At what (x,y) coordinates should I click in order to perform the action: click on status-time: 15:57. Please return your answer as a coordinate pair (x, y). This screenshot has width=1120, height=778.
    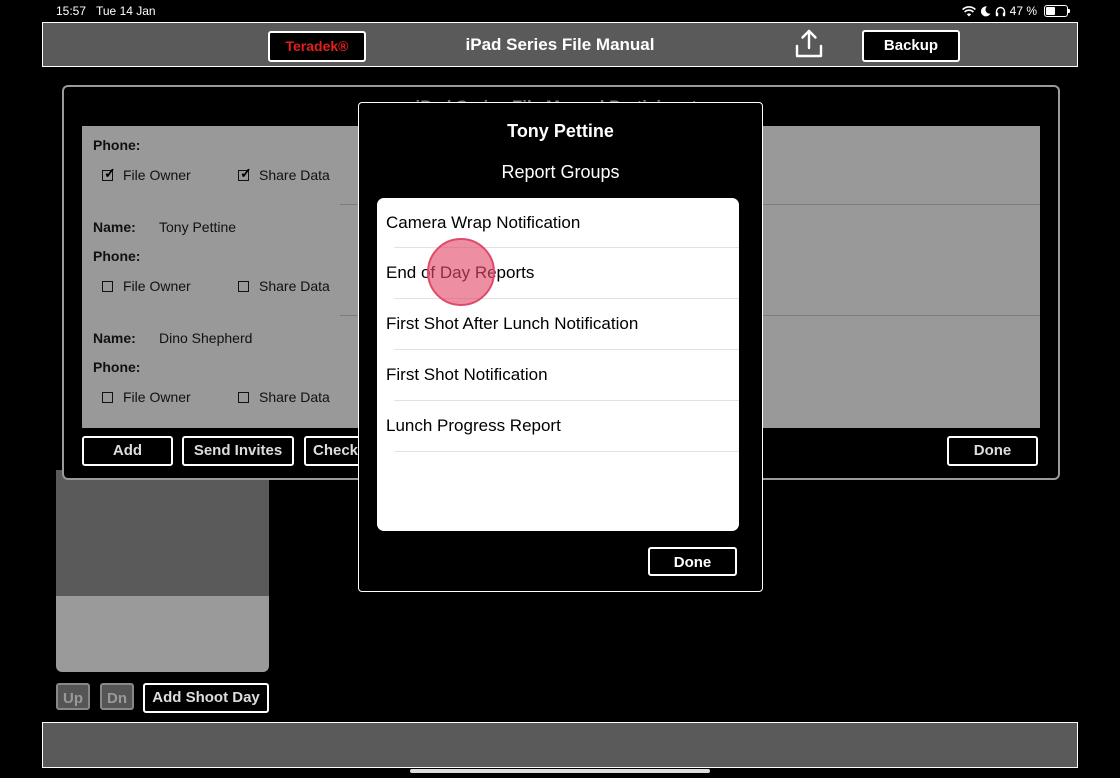
    Looking at the image, I should click on (71, 11).